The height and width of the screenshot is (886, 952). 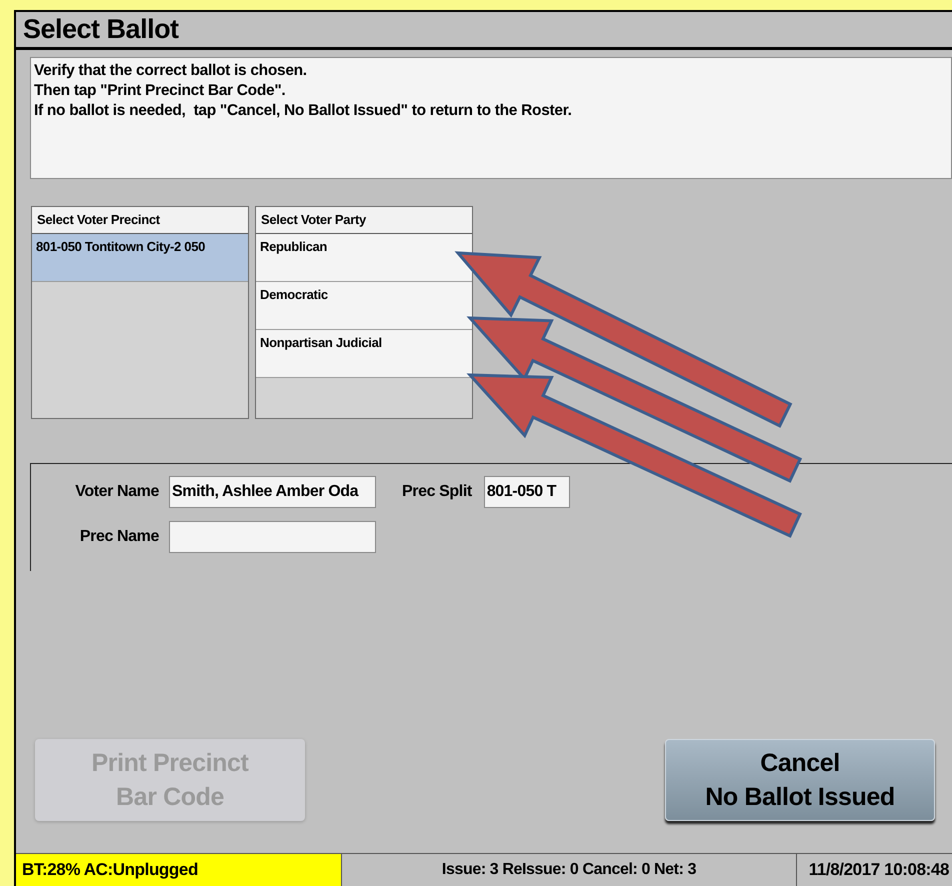 What do you see at coordinates (437, 492) in the screenshot?
I see `field-label: Prec Split` at bounding box center [437, 492].